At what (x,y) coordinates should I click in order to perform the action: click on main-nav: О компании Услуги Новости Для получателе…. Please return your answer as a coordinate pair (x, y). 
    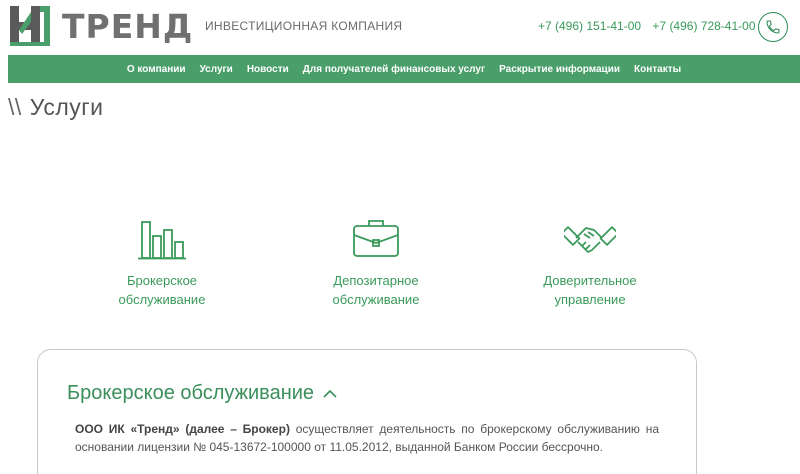
    Looking at the image, I should click on (404, 69).